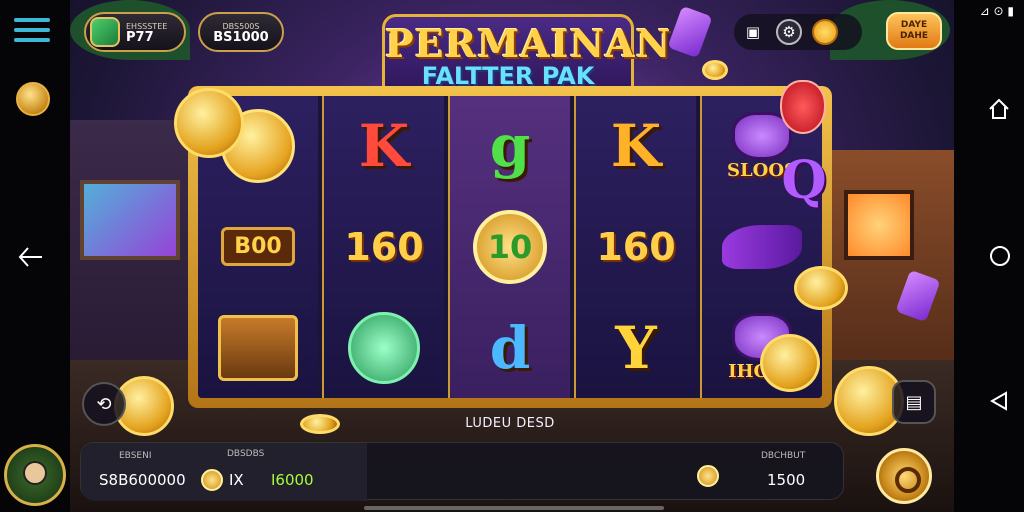 The width and height of the screenshot is (1024, 512). I want to click on left-sidebar, so click(35, 256).